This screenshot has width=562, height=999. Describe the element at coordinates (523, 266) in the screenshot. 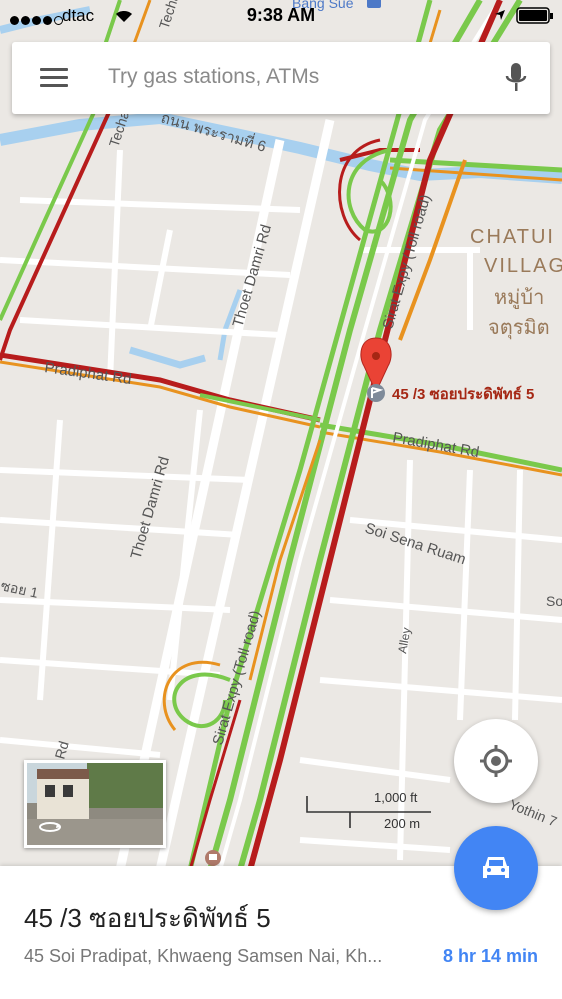

I see `label-chatuchak-2: VILLAG` at that location.